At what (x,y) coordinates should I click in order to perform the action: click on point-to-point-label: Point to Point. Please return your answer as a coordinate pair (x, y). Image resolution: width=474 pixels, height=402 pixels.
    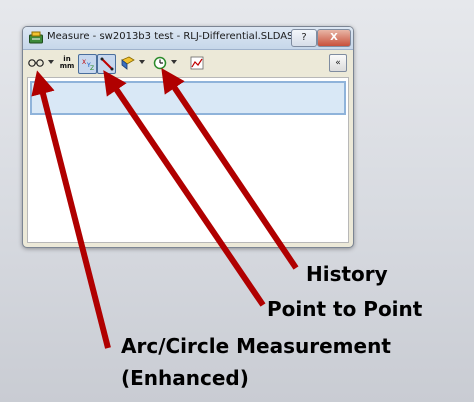
    Looking at the image, I should click on (345, 309).